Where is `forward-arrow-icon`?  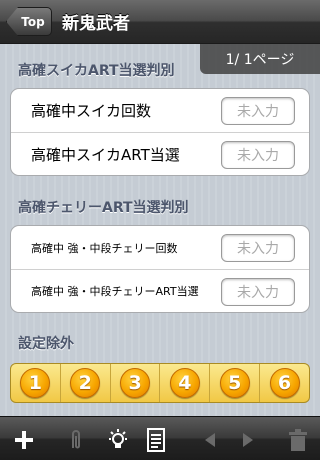 forward-arrow-icon is located at coordinates (248, 440).